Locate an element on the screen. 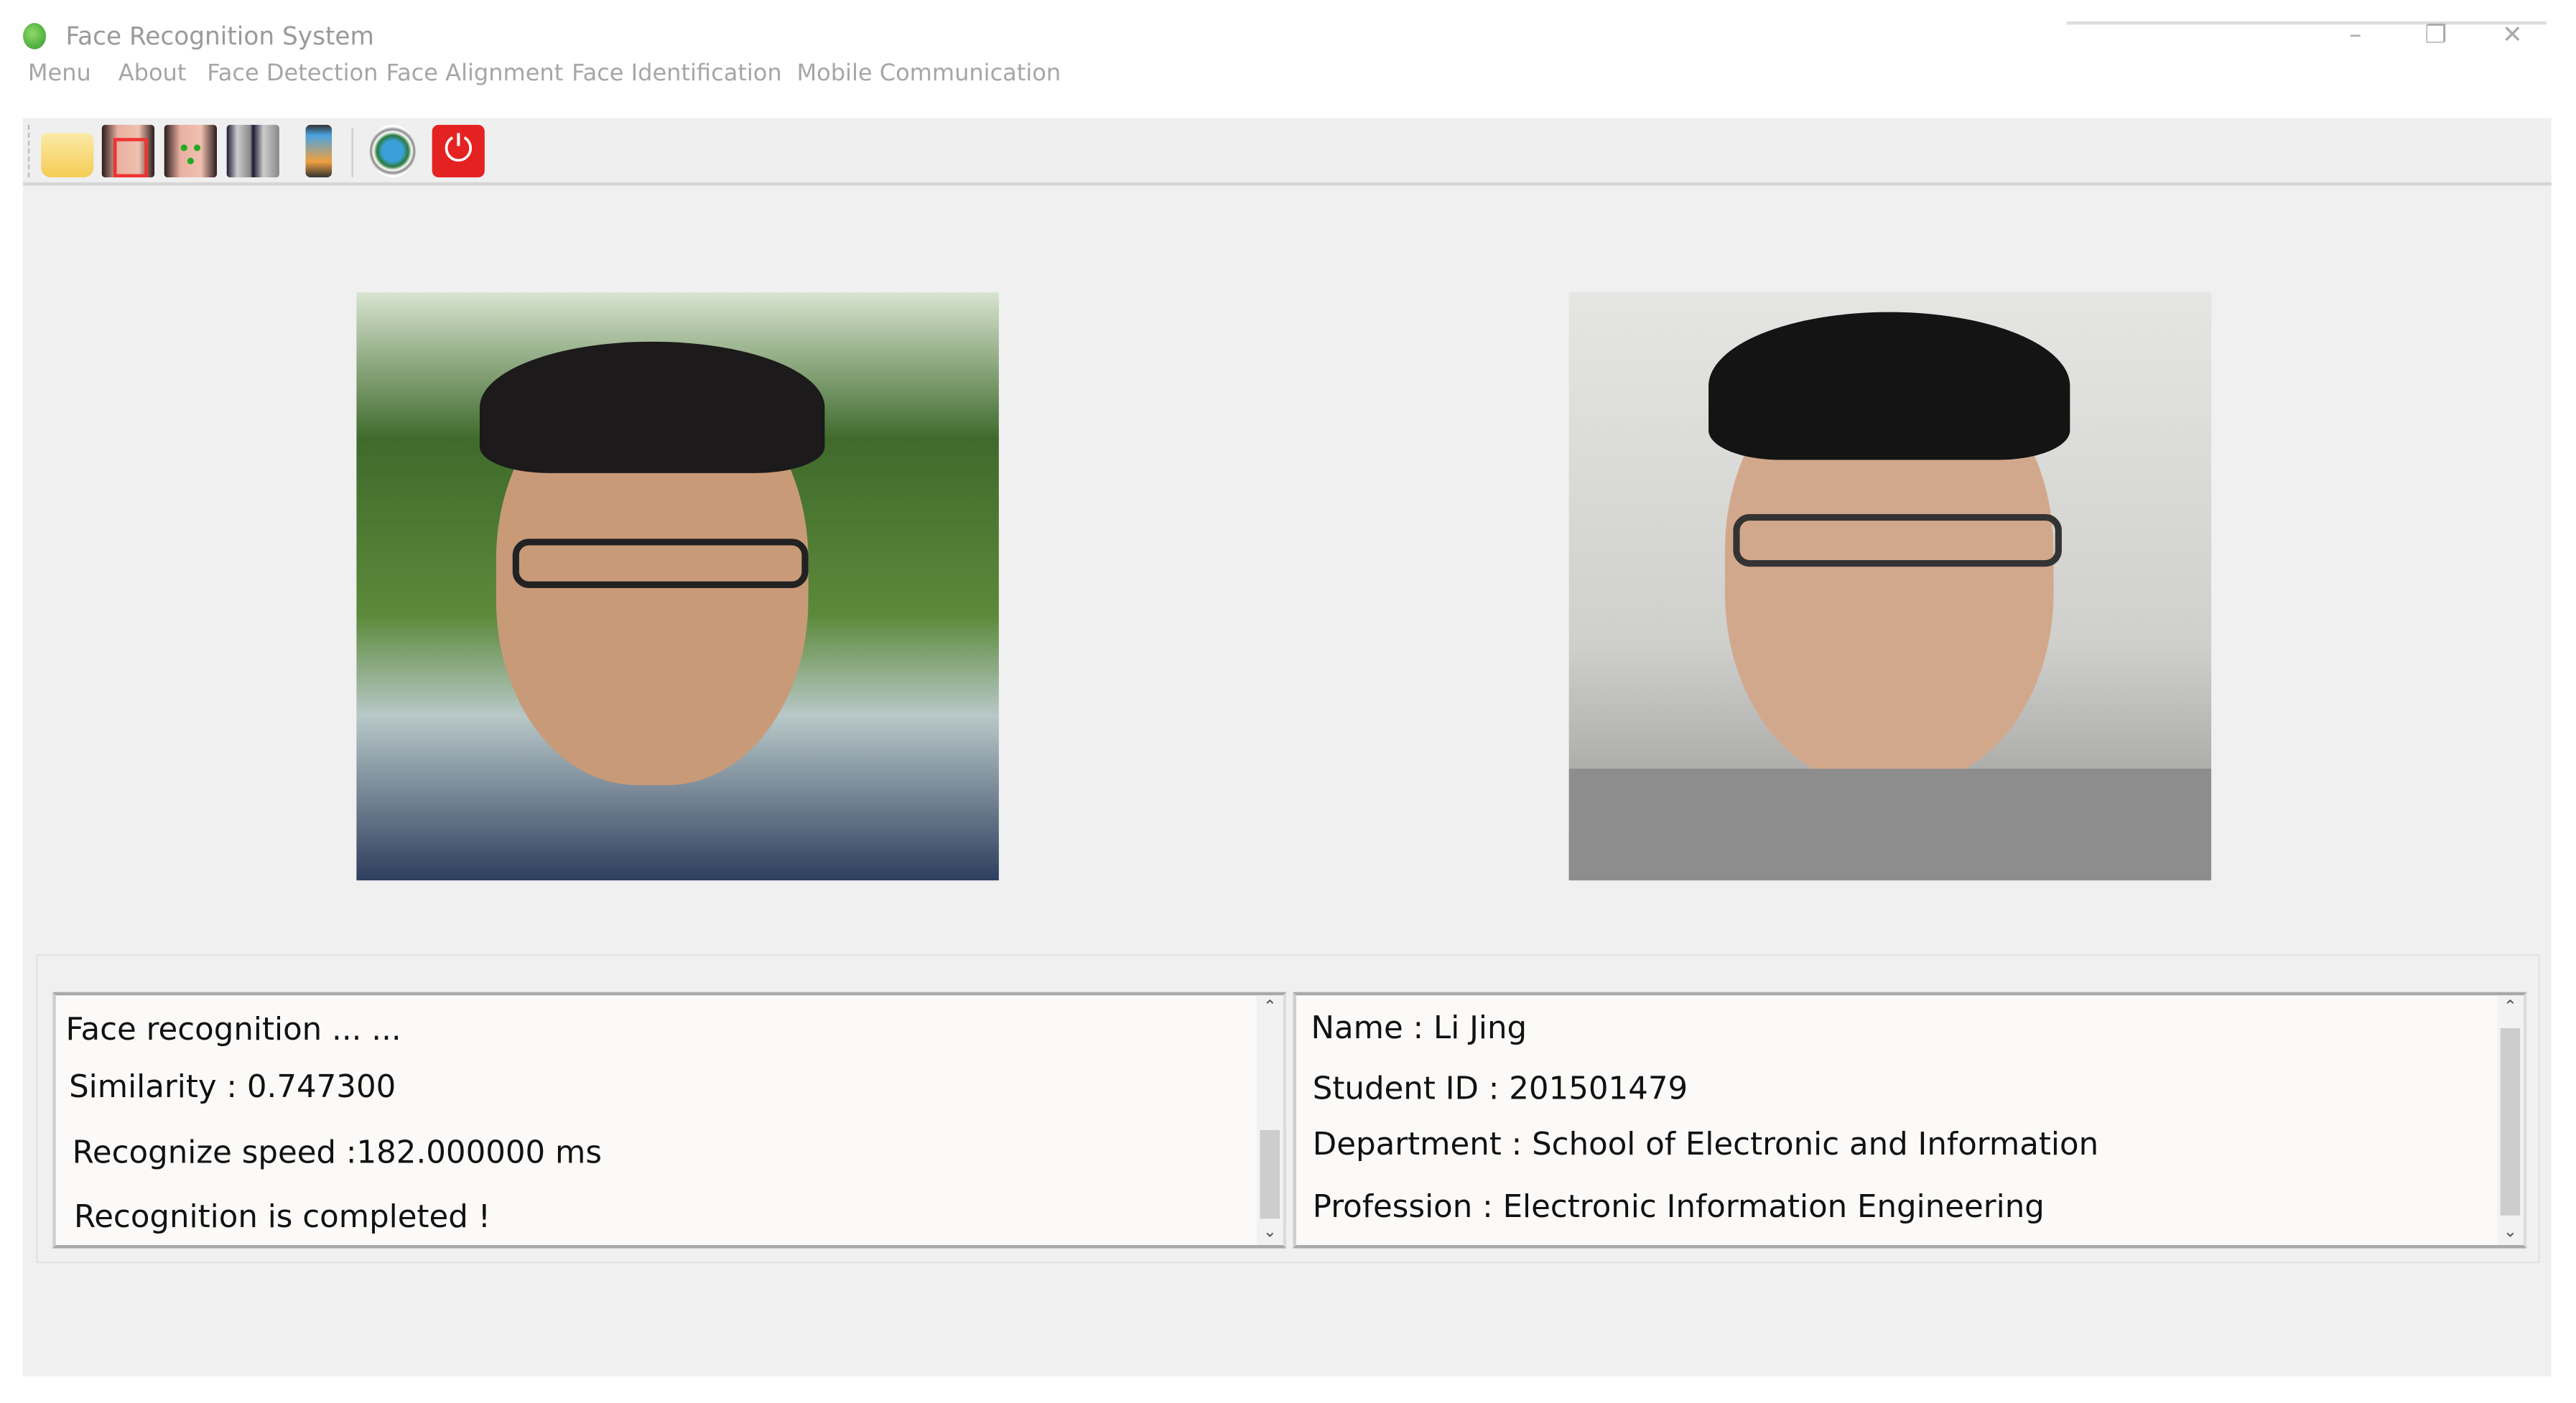 Image resolution: width=2576 pixels, height=1403 pixels. menu-face-identification: Face Identification is located at coordinates (677, 74).